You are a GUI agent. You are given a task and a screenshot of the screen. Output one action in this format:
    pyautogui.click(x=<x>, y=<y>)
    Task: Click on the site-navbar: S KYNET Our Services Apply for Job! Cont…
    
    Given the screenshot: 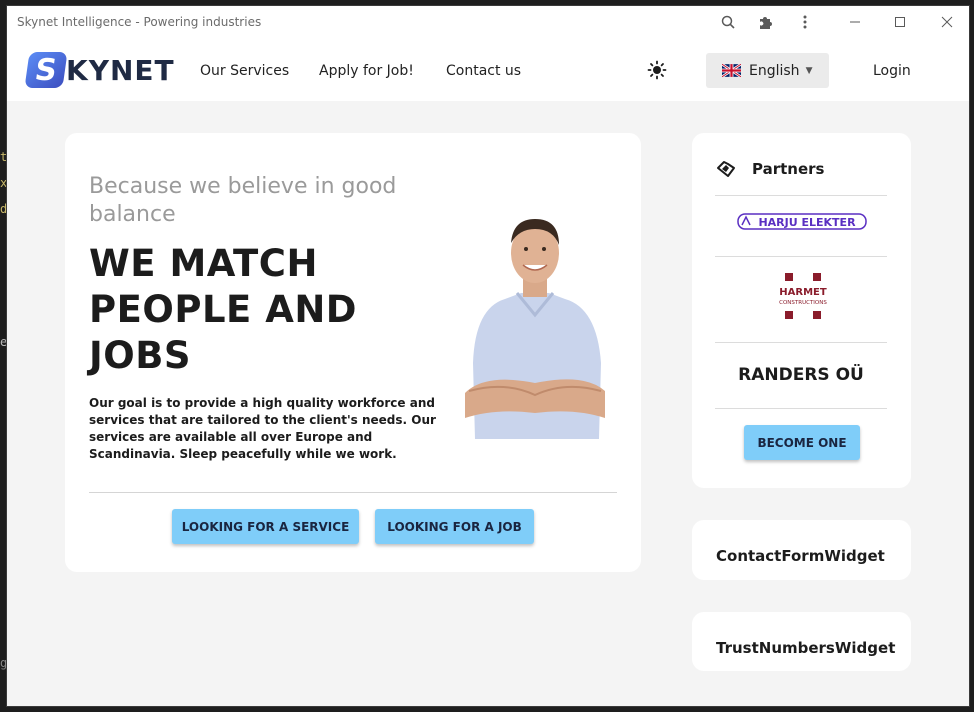 What is the action you would take?
    pyautogui.click(x=488, y=69)
    